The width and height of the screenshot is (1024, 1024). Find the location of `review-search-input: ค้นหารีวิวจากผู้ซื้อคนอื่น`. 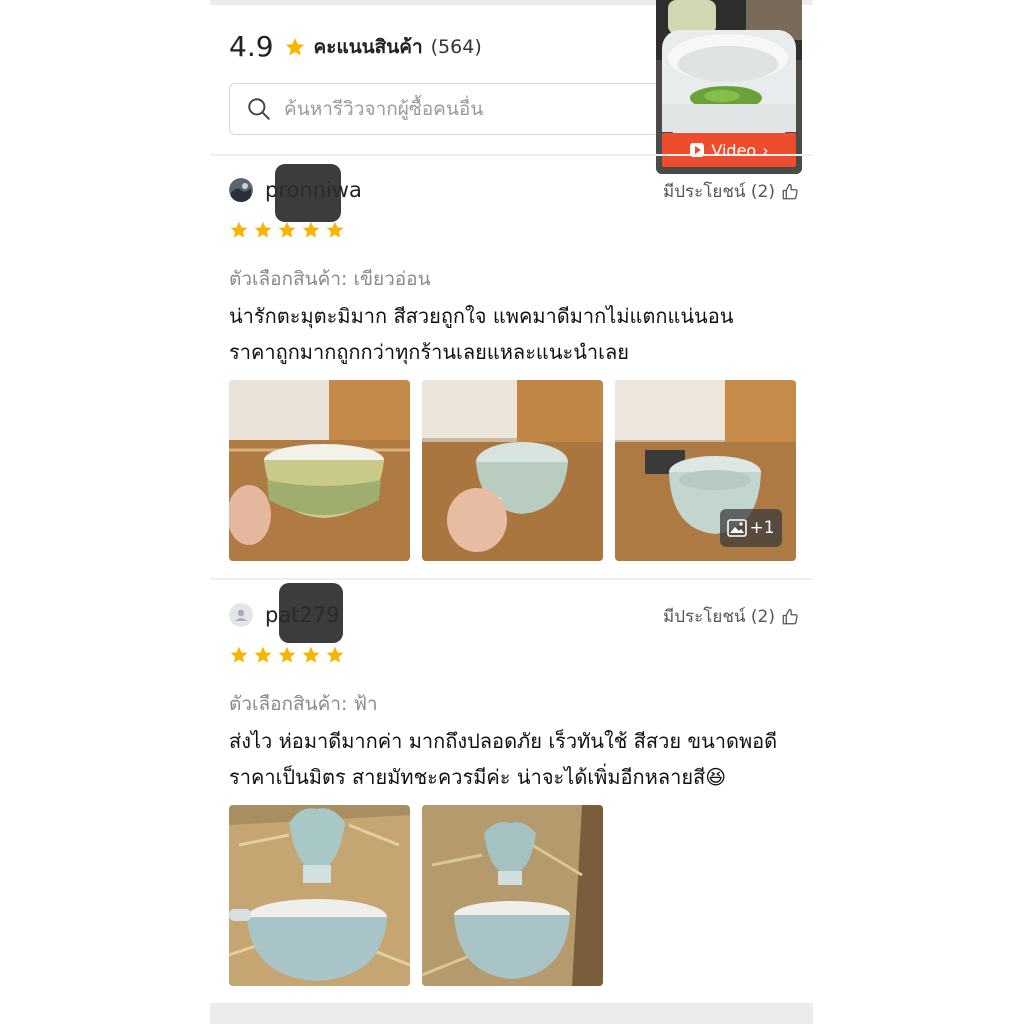

review-search-input: ค้นหารีวิวจากผู้ซื้อคนอื่น is located at coordinates (450, 109).